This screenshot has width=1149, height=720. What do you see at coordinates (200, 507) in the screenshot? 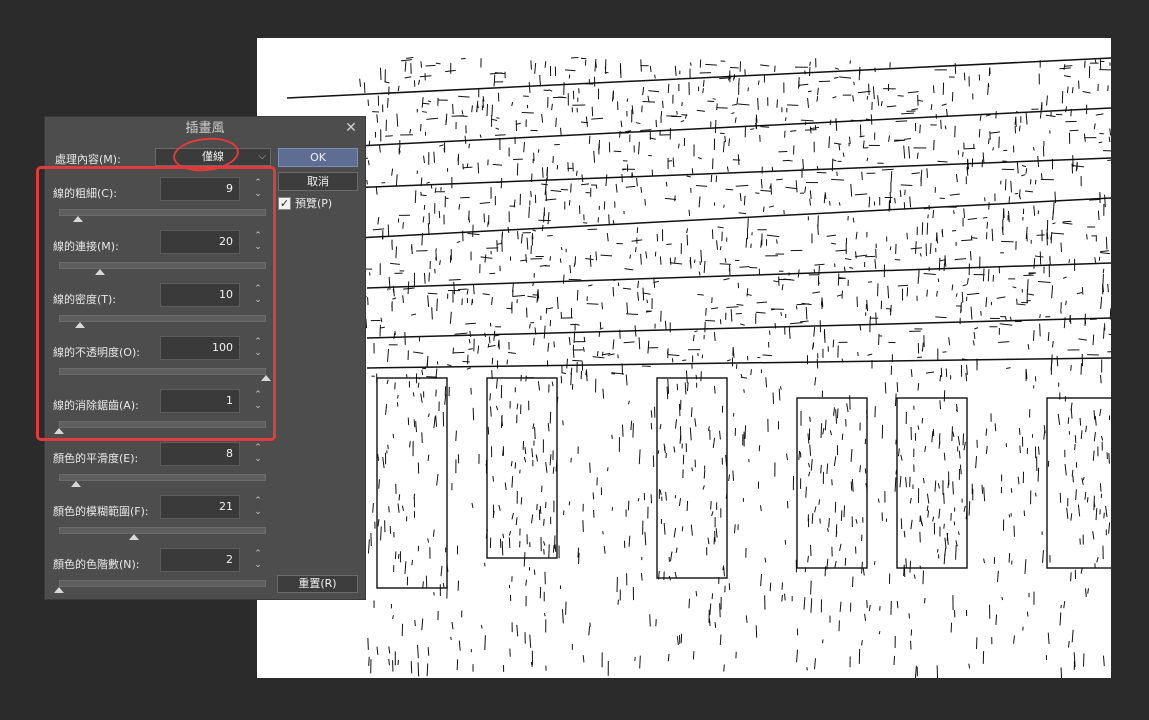
I see `param-value-input: 21` at bounding box center [200, 507].